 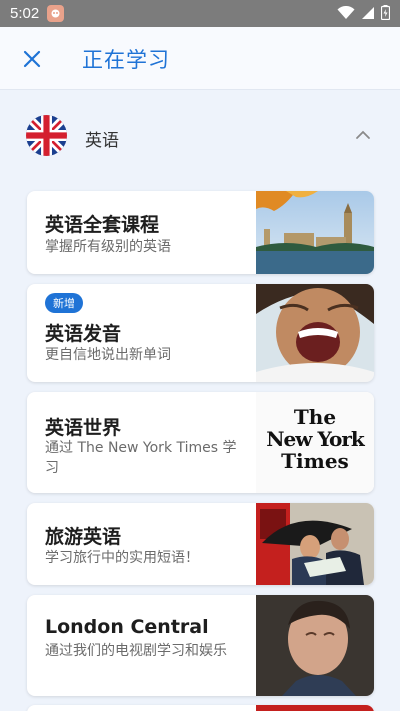 I want to click on course-card-pronunciation: 新增 英语发音 更自信地说出新单词, so click(x=200, y=333).